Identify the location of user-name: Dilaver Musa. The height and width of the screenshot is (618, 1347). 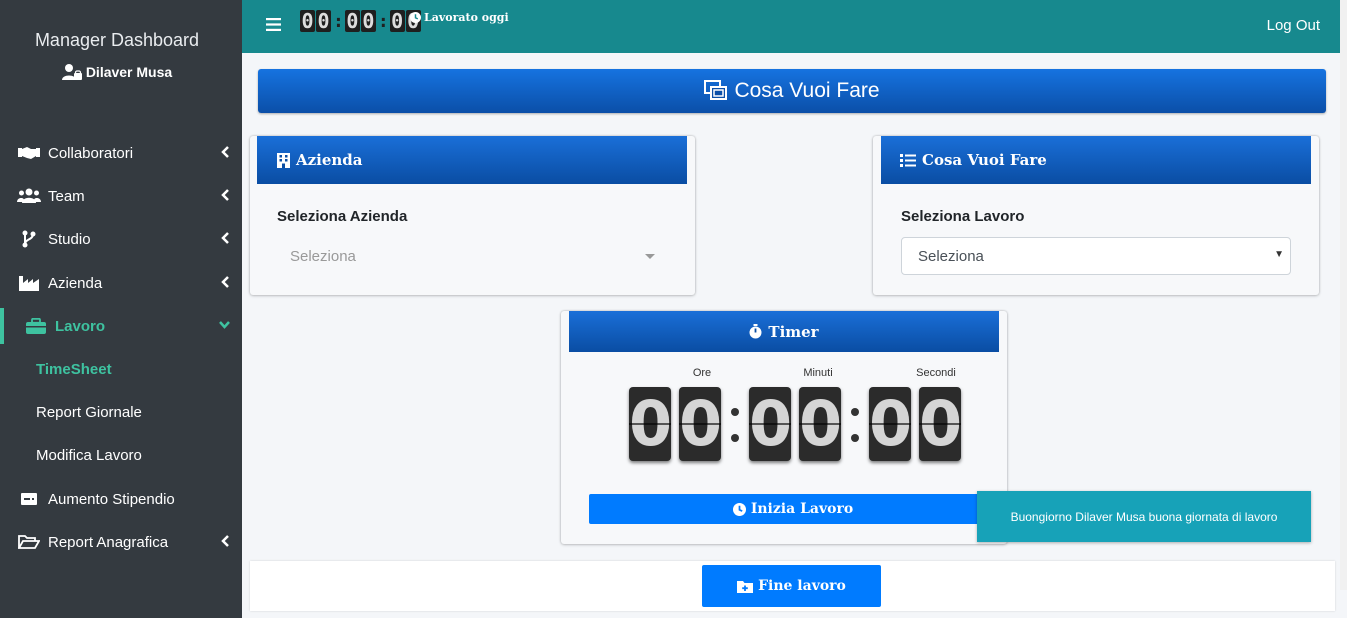
(129, 72).